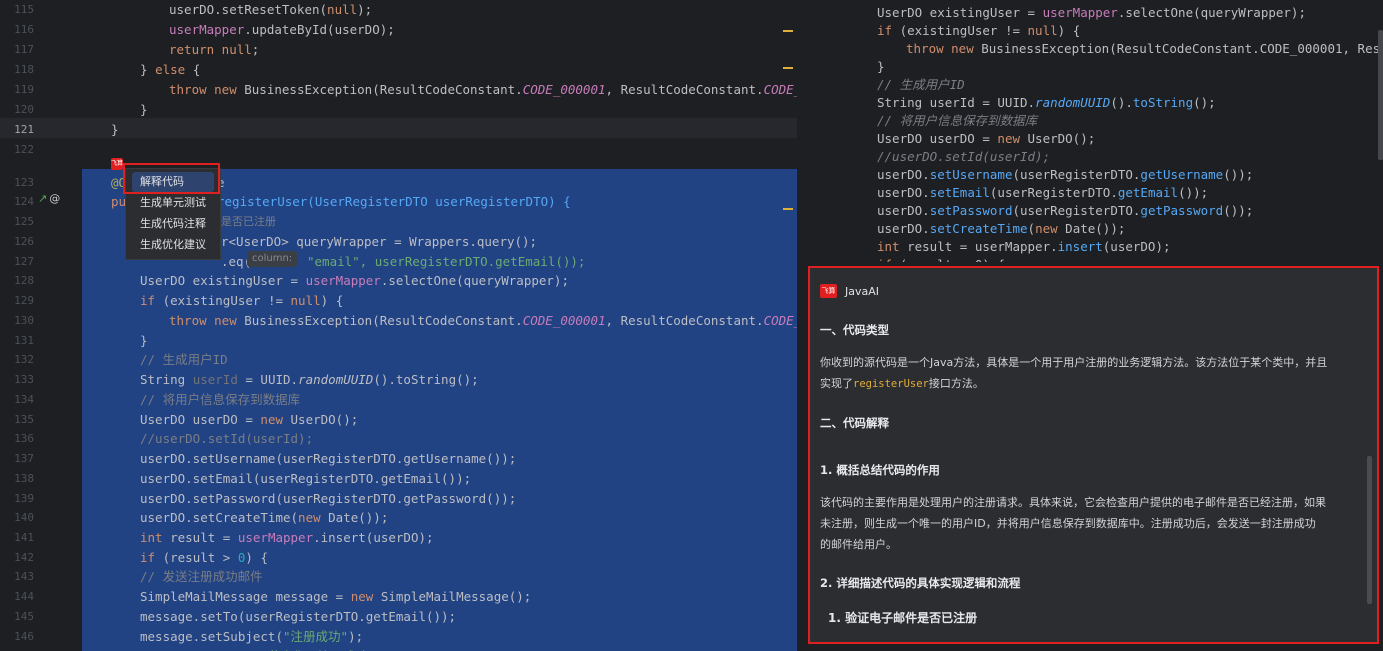 This screenshot has width=1383, height=651. What do you see at coordinates (24, 517) in the screenshot?
I see `line-number: 140` at bounding box center [24, 517].